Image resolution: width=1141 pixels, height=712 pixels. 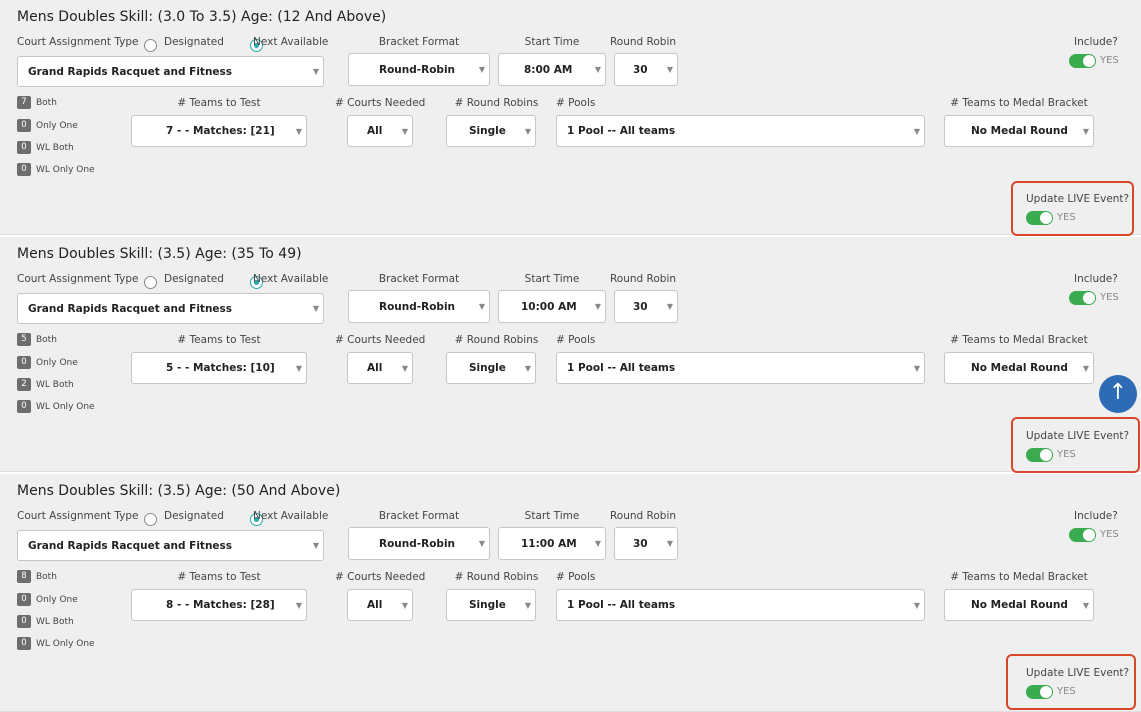 I want to click on scroll-to-top-button: ↑, so click(x=1118, y=394).